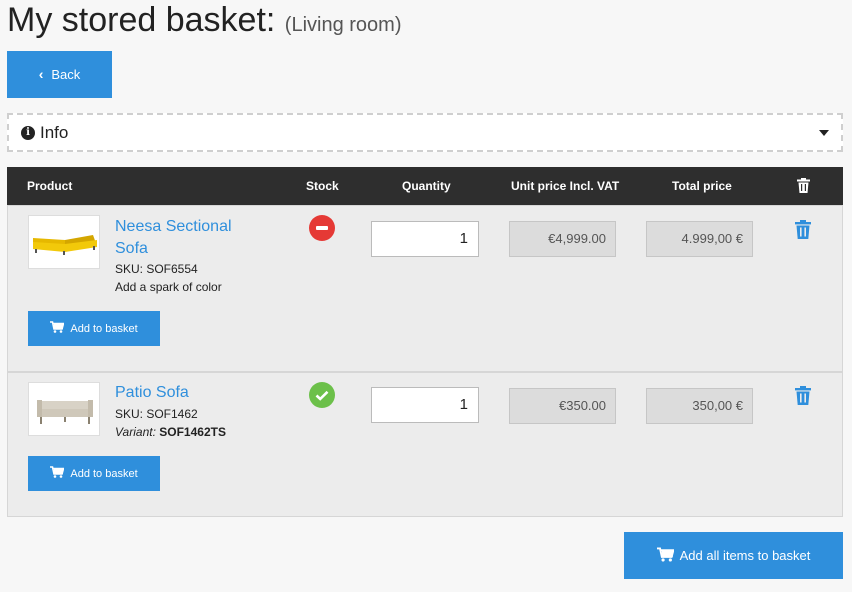 The width and height of the screenshot is (852, 592). What do you see at coordinates (185, 238) in the screenshot?
I see `product-name-link: Neesa Sectional Sofa` at bounding box center [185, 238].